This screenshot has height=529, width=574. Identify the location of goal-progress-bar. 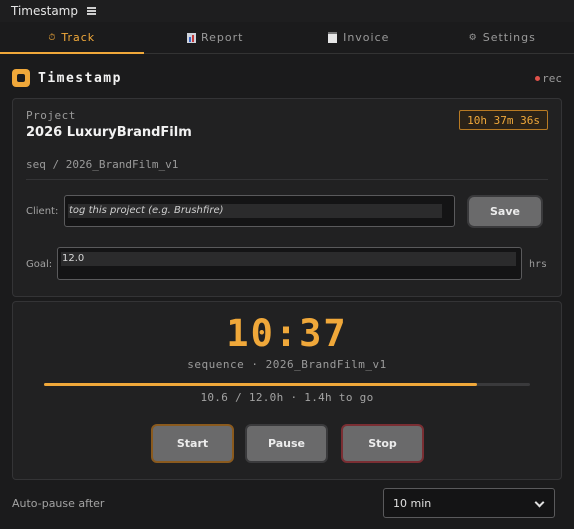
(287, 384).